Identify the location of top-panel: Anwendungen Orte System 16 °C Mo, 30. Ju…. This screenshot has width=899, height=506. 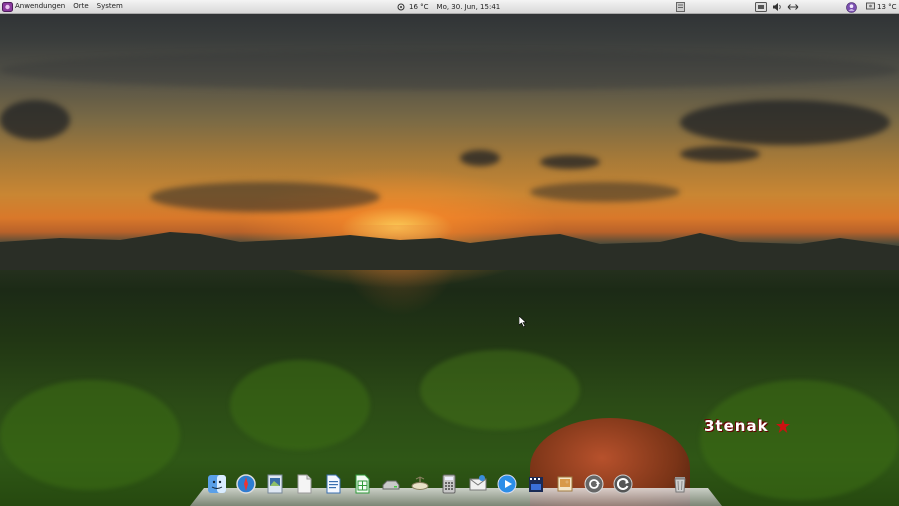
(449, 7).